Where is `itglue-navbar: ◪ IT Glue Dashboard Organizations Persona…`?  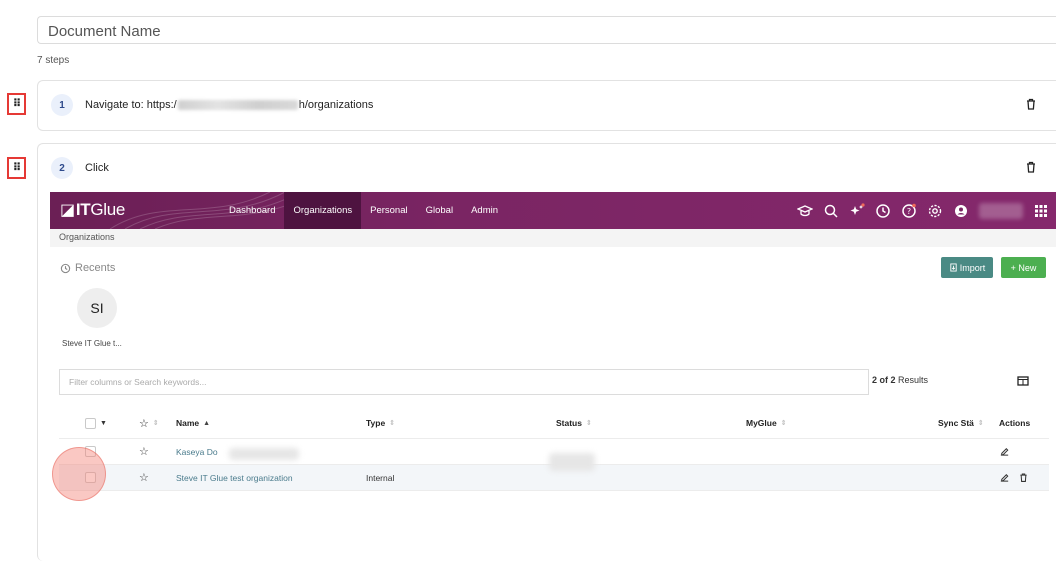 itglue-navbar: ◪ IT Glue Dashboard Organizations Persona… is located at coordinates (553, 210).